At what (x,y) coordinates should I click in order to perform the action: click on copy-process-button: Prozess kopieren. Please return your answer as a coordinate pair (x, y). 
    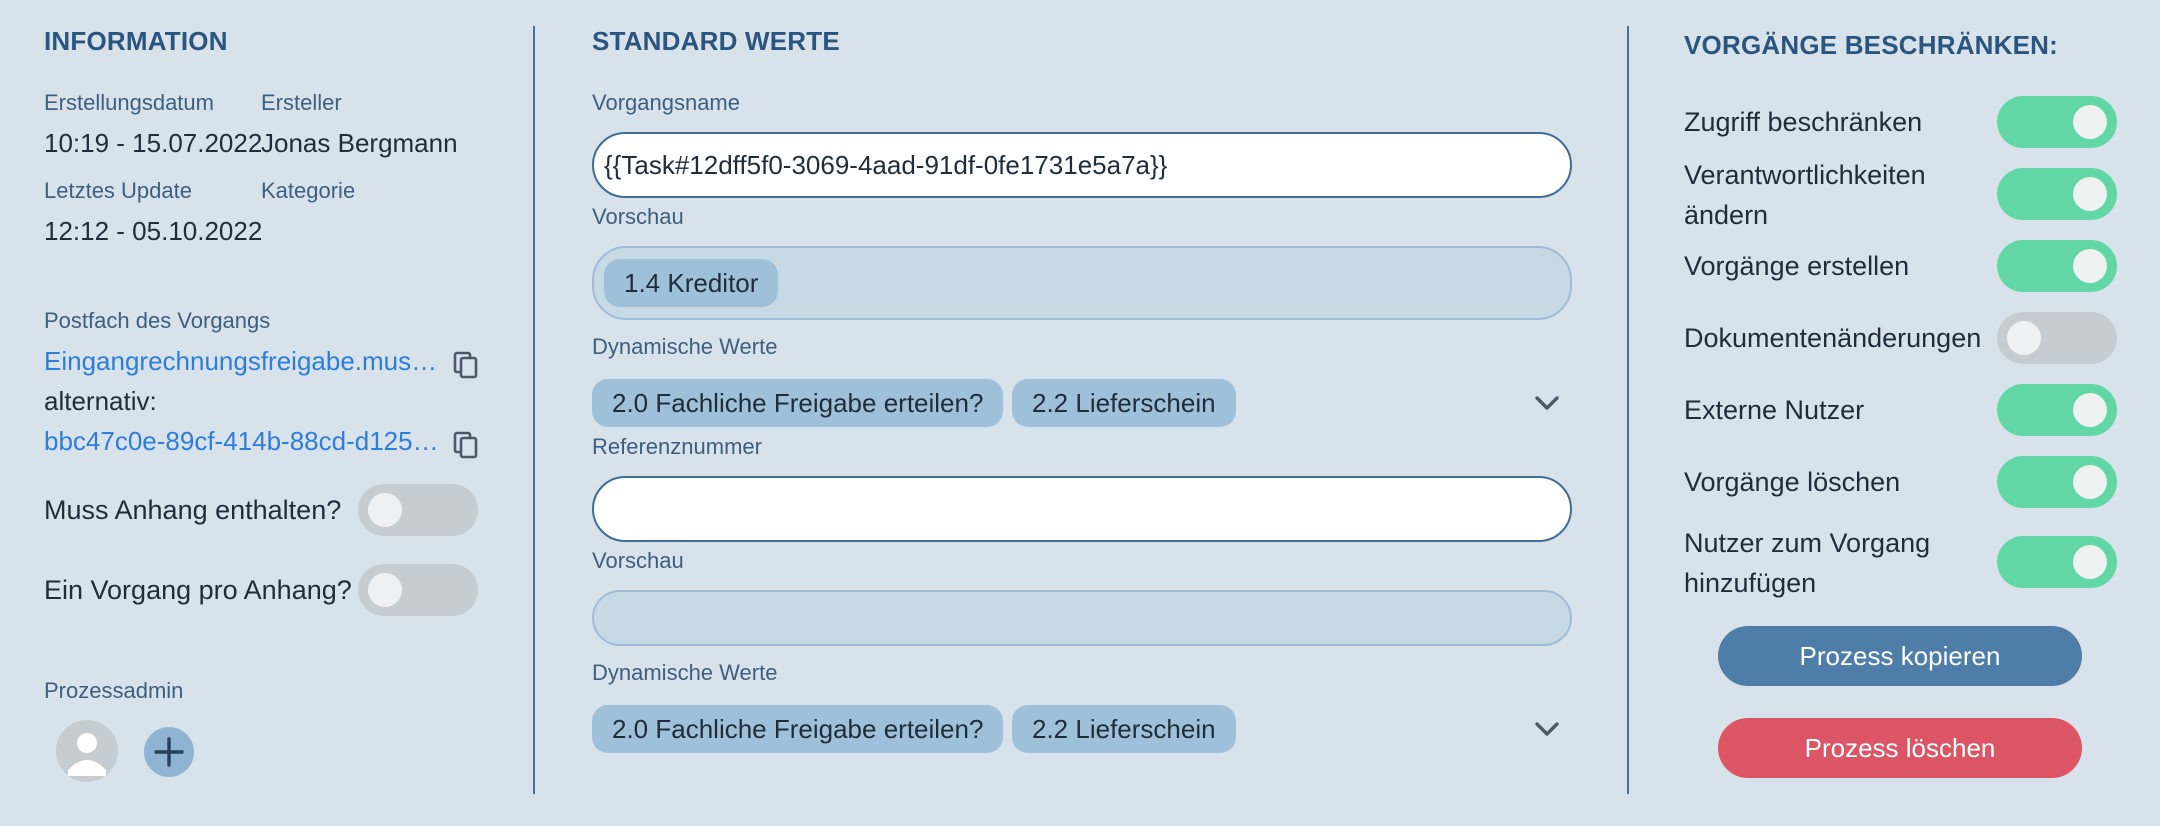
    Looking at the image, I should click on (1900, 656).